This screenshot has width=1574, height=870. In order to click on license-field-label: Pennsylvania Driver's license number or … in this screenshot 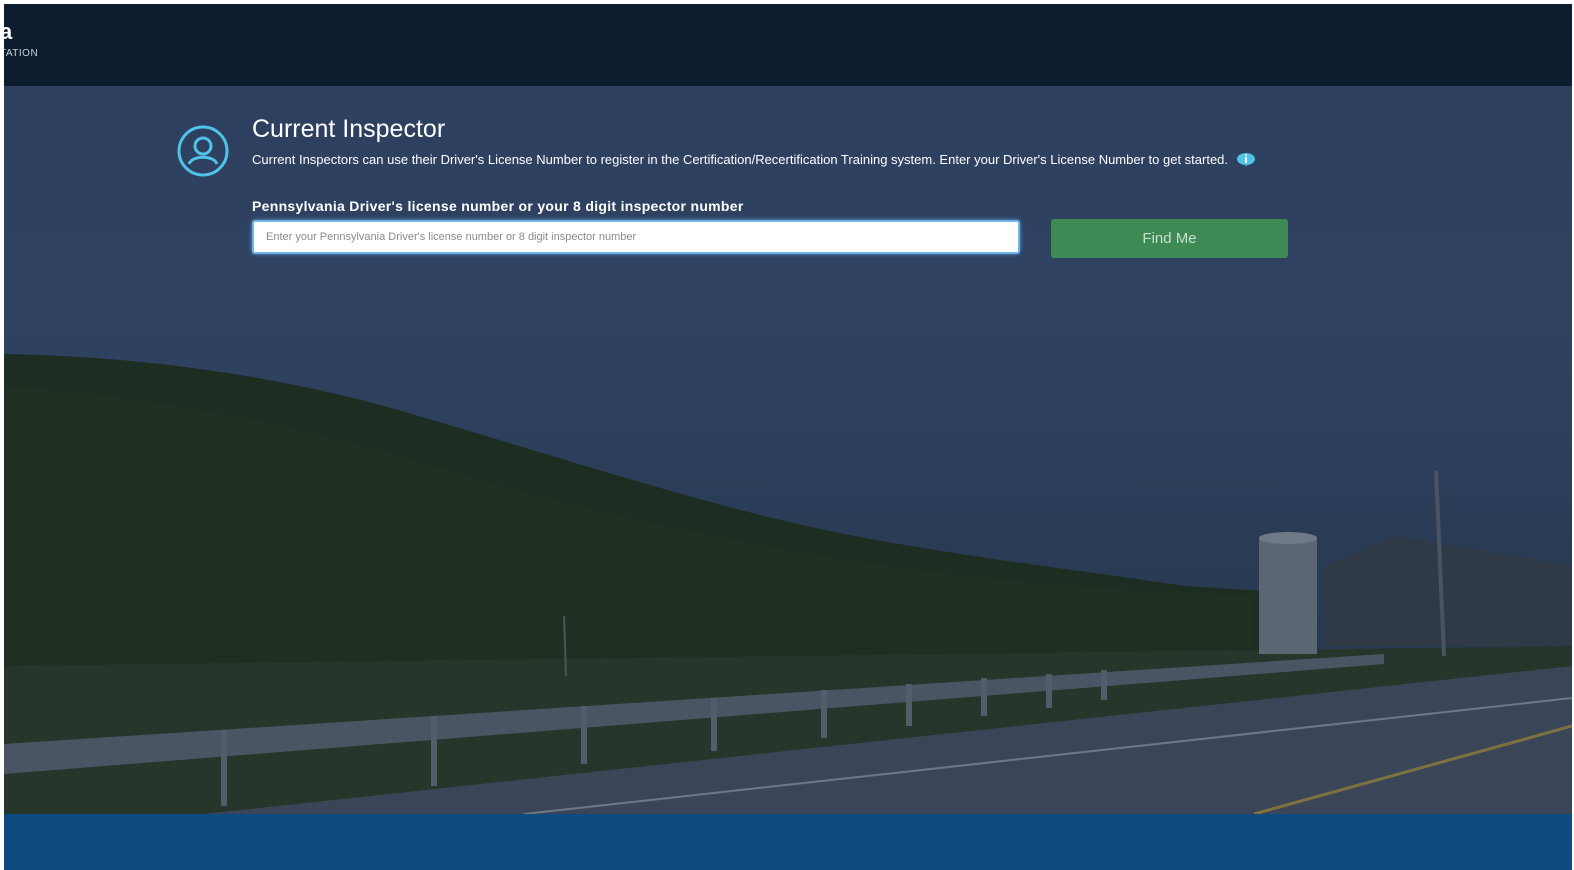, I will do `click(498, 206)`.